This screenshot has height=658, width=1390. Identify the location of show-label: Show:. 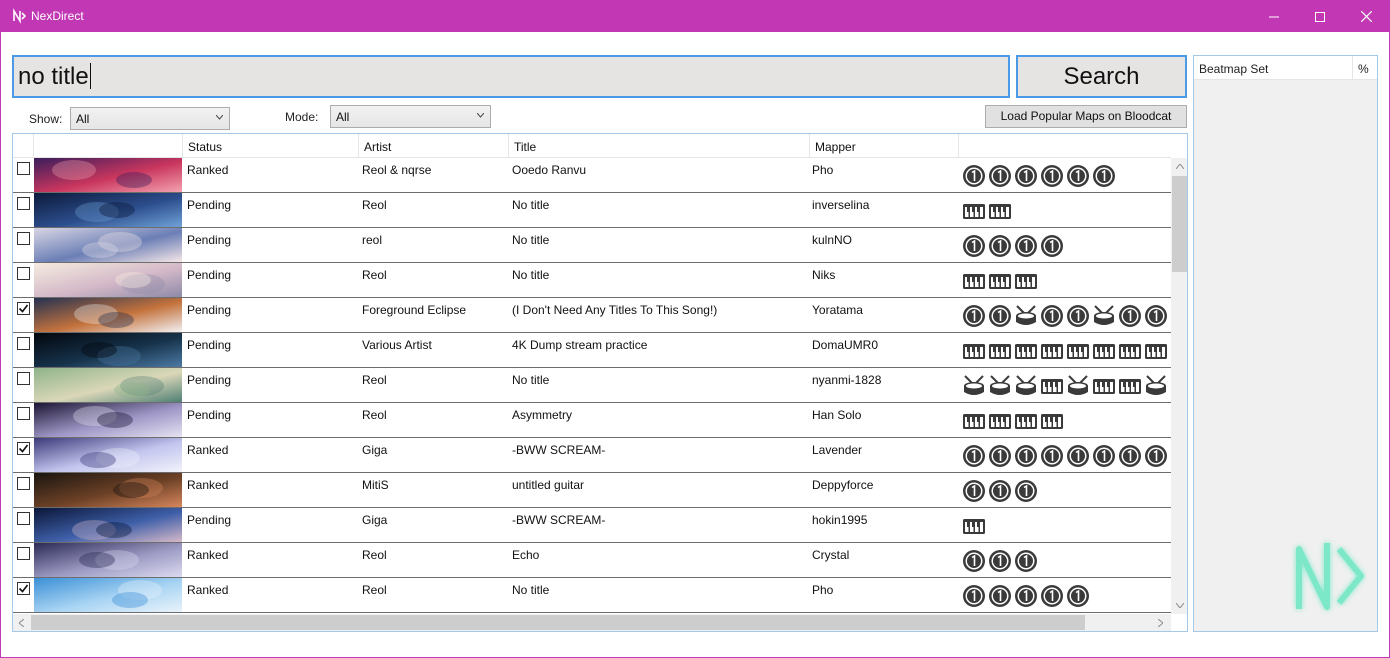
(46, 119).